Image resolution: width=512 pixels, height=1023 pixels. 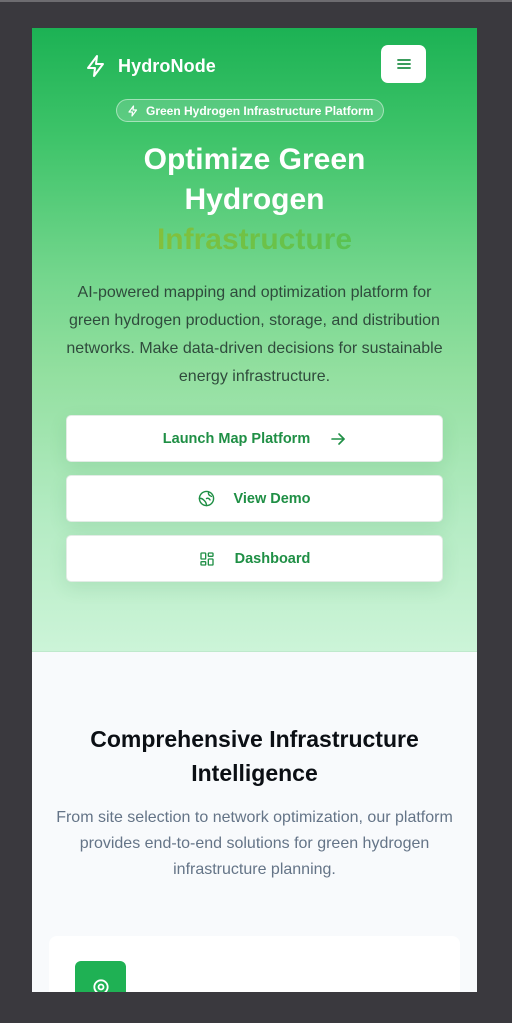 I want to click on view-demo-button: View Demo, so click(x=254, y=498).